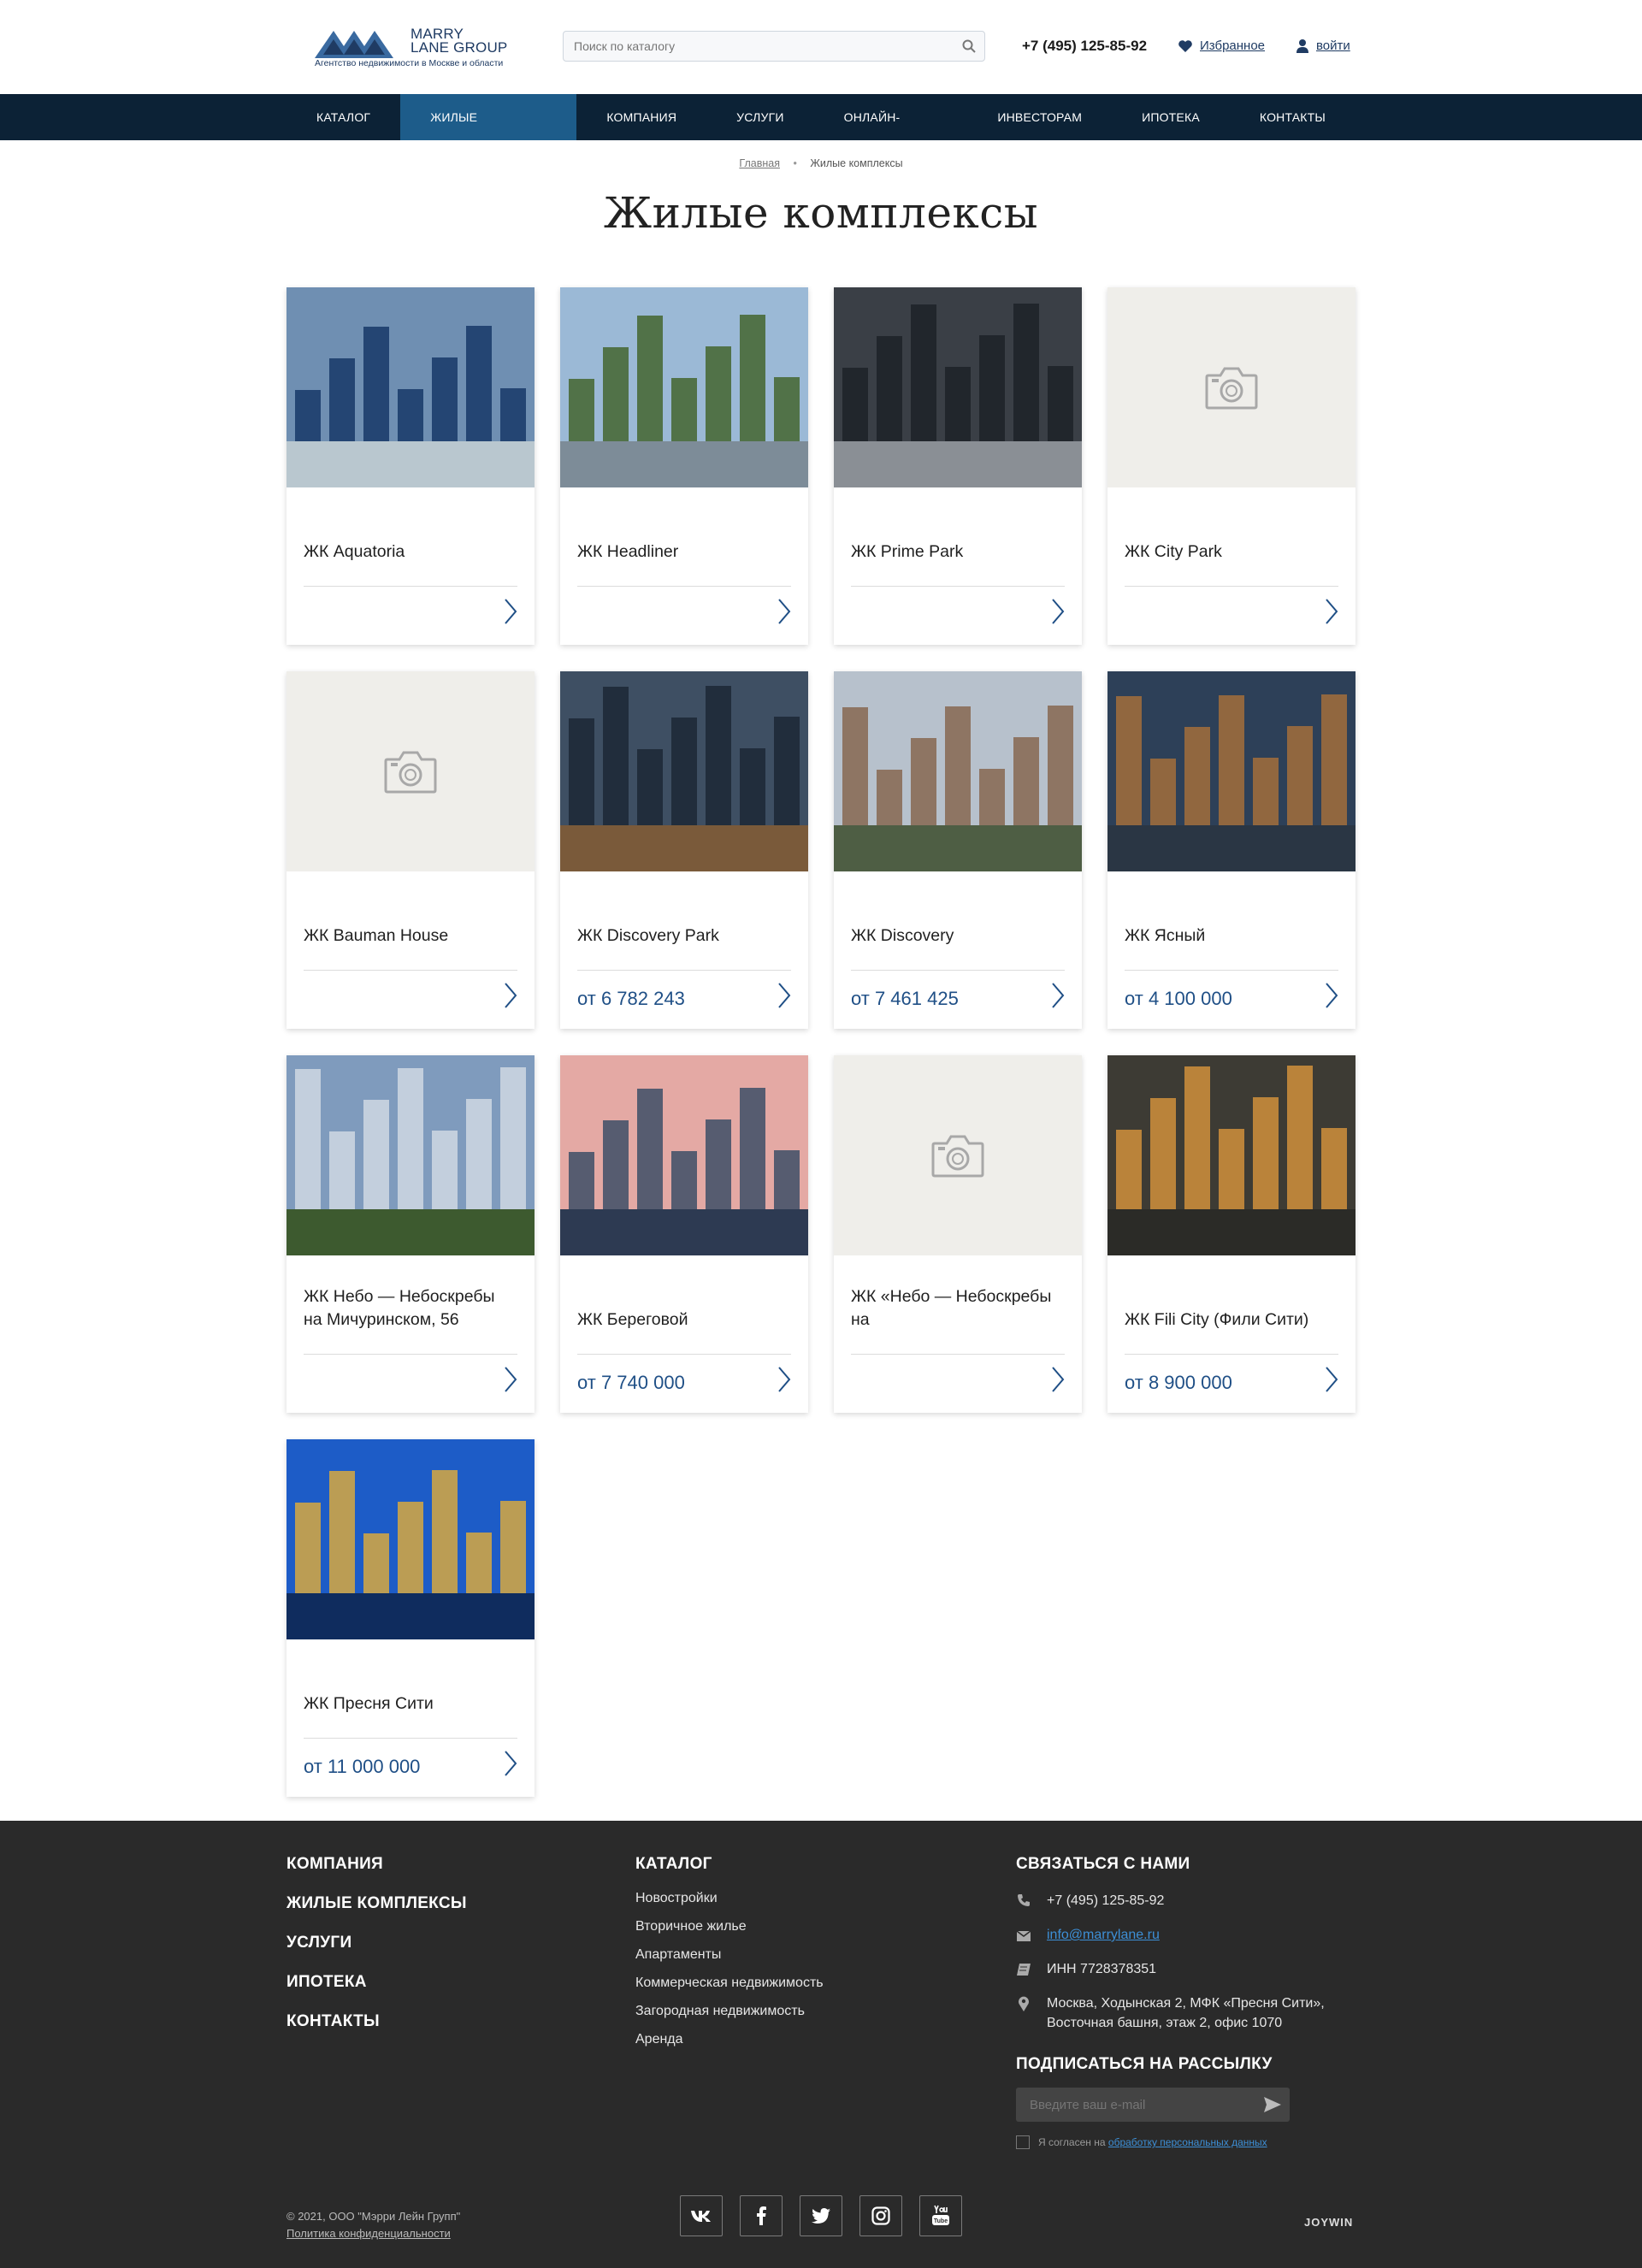 The image size is (1642, 2268). Describe the element at coordinates (1293, 117) in the screenshot. I see `nav-item-contacts: Контакты` at that location.